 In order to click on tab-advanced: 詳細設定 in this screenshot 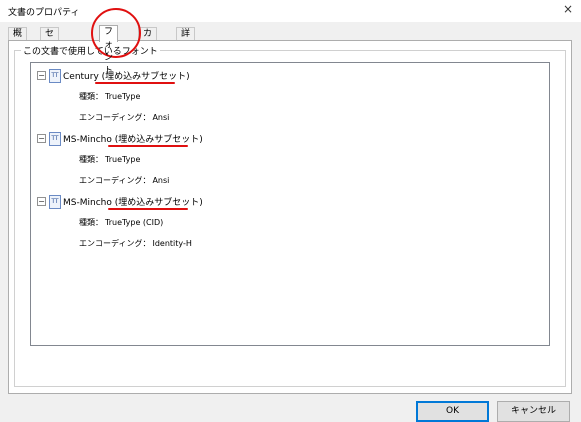, I will do `click(186, 52)`.